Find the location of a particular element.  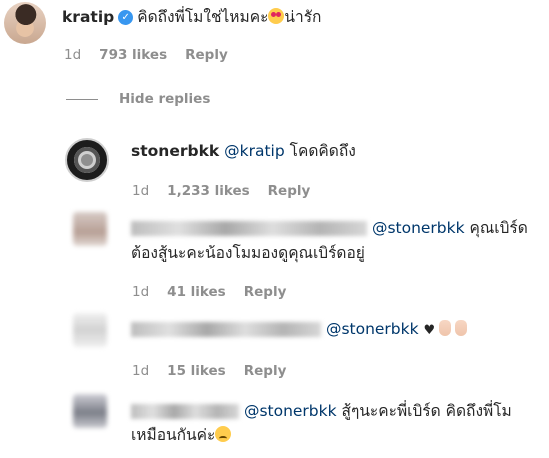

reply-text-line2: เหมือนกันค่ะ is located at coordinates (173, 435).